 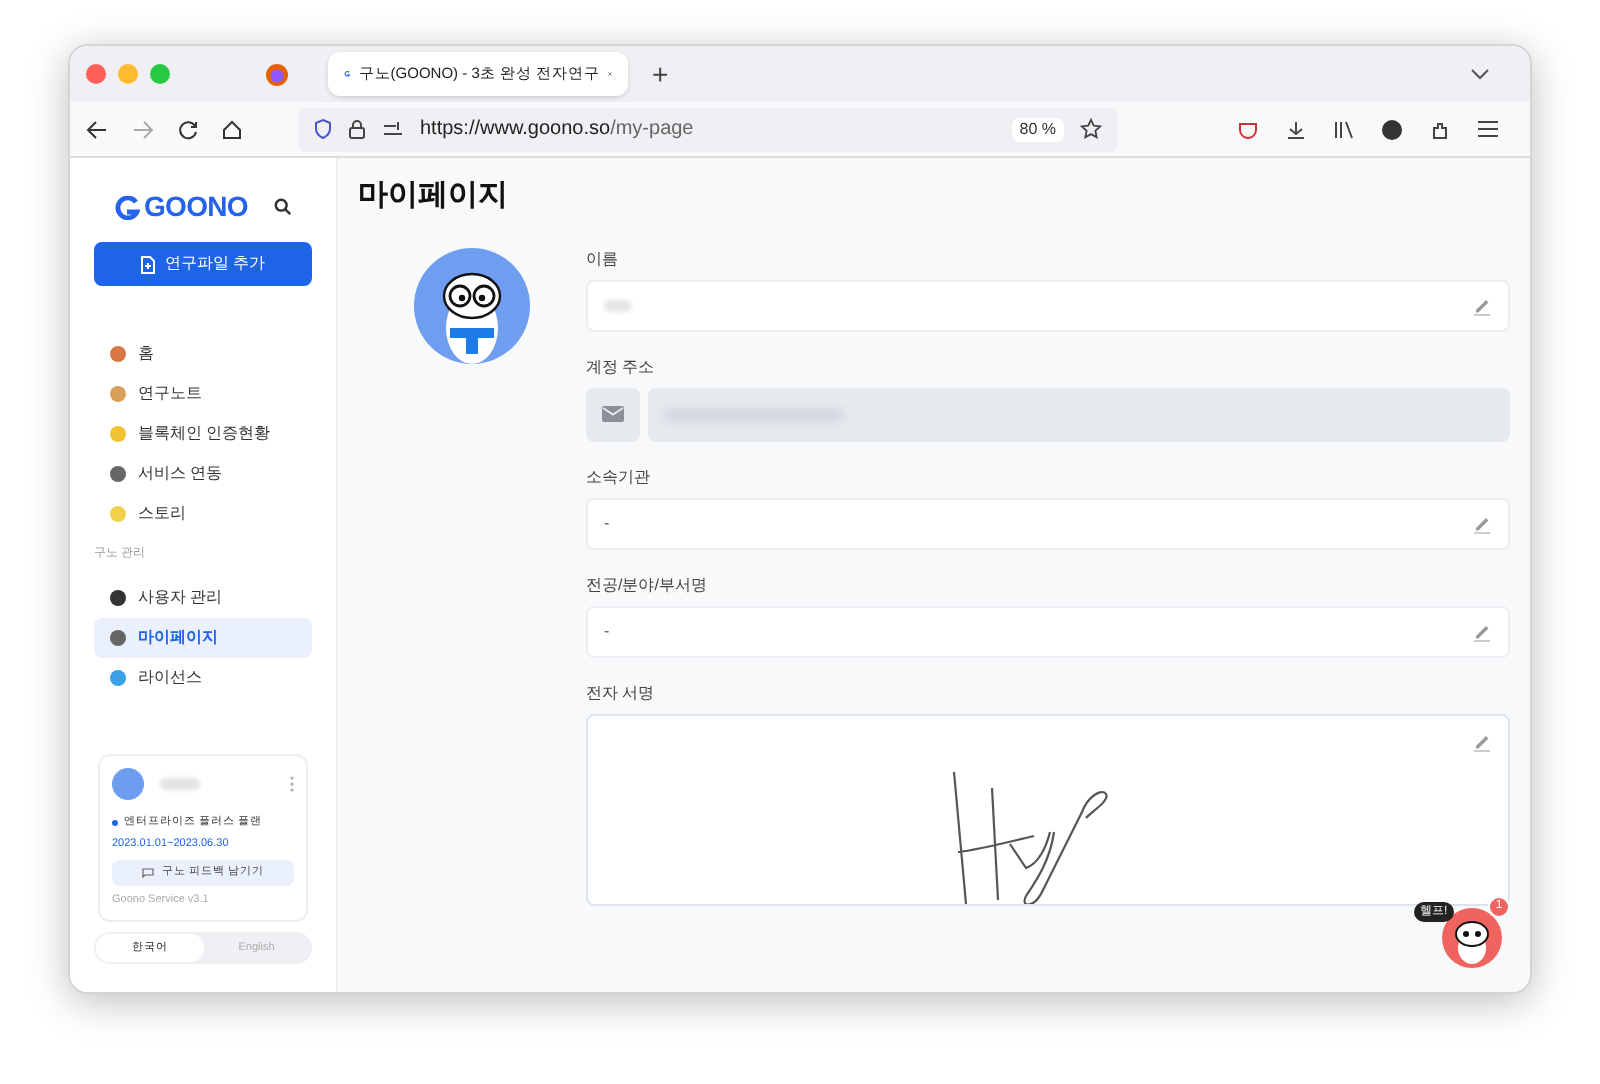 I want to click on home-icon, so click(x=232, y=129).